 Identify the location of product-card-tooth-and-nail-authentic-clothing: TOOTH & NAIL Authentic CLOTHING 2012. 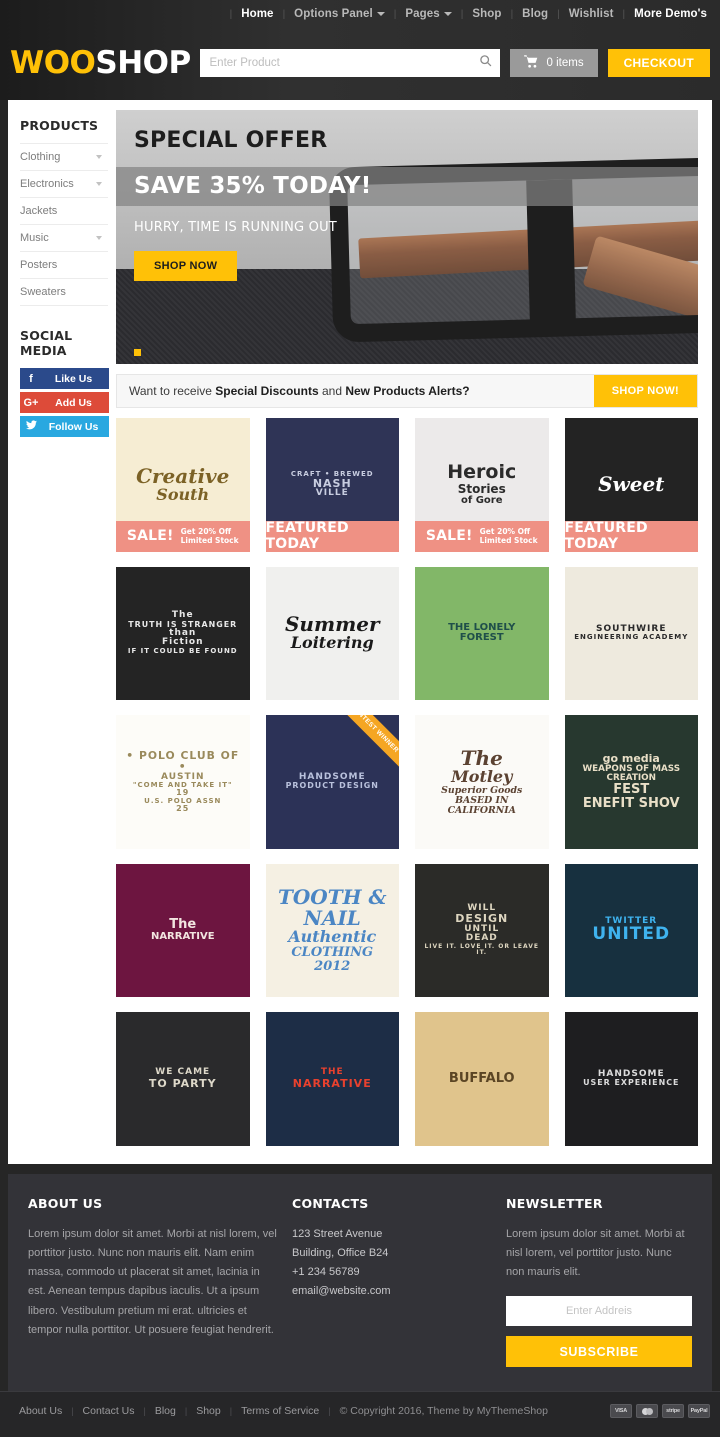
(332, 930).